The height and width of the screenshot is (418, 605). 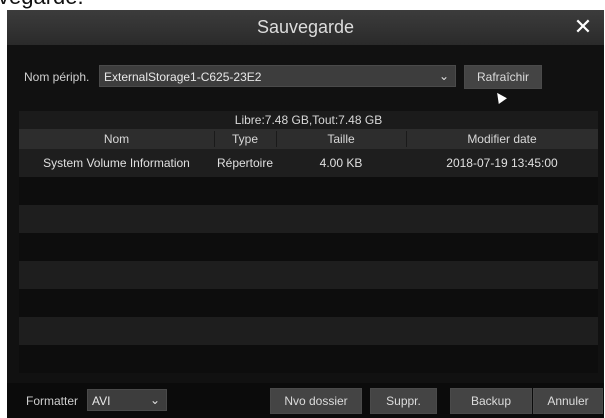 What do you see at coordinates (116, 163) in the screenshot?
I see `cell-name: System Volume Information` at bounding box center [116, 163].